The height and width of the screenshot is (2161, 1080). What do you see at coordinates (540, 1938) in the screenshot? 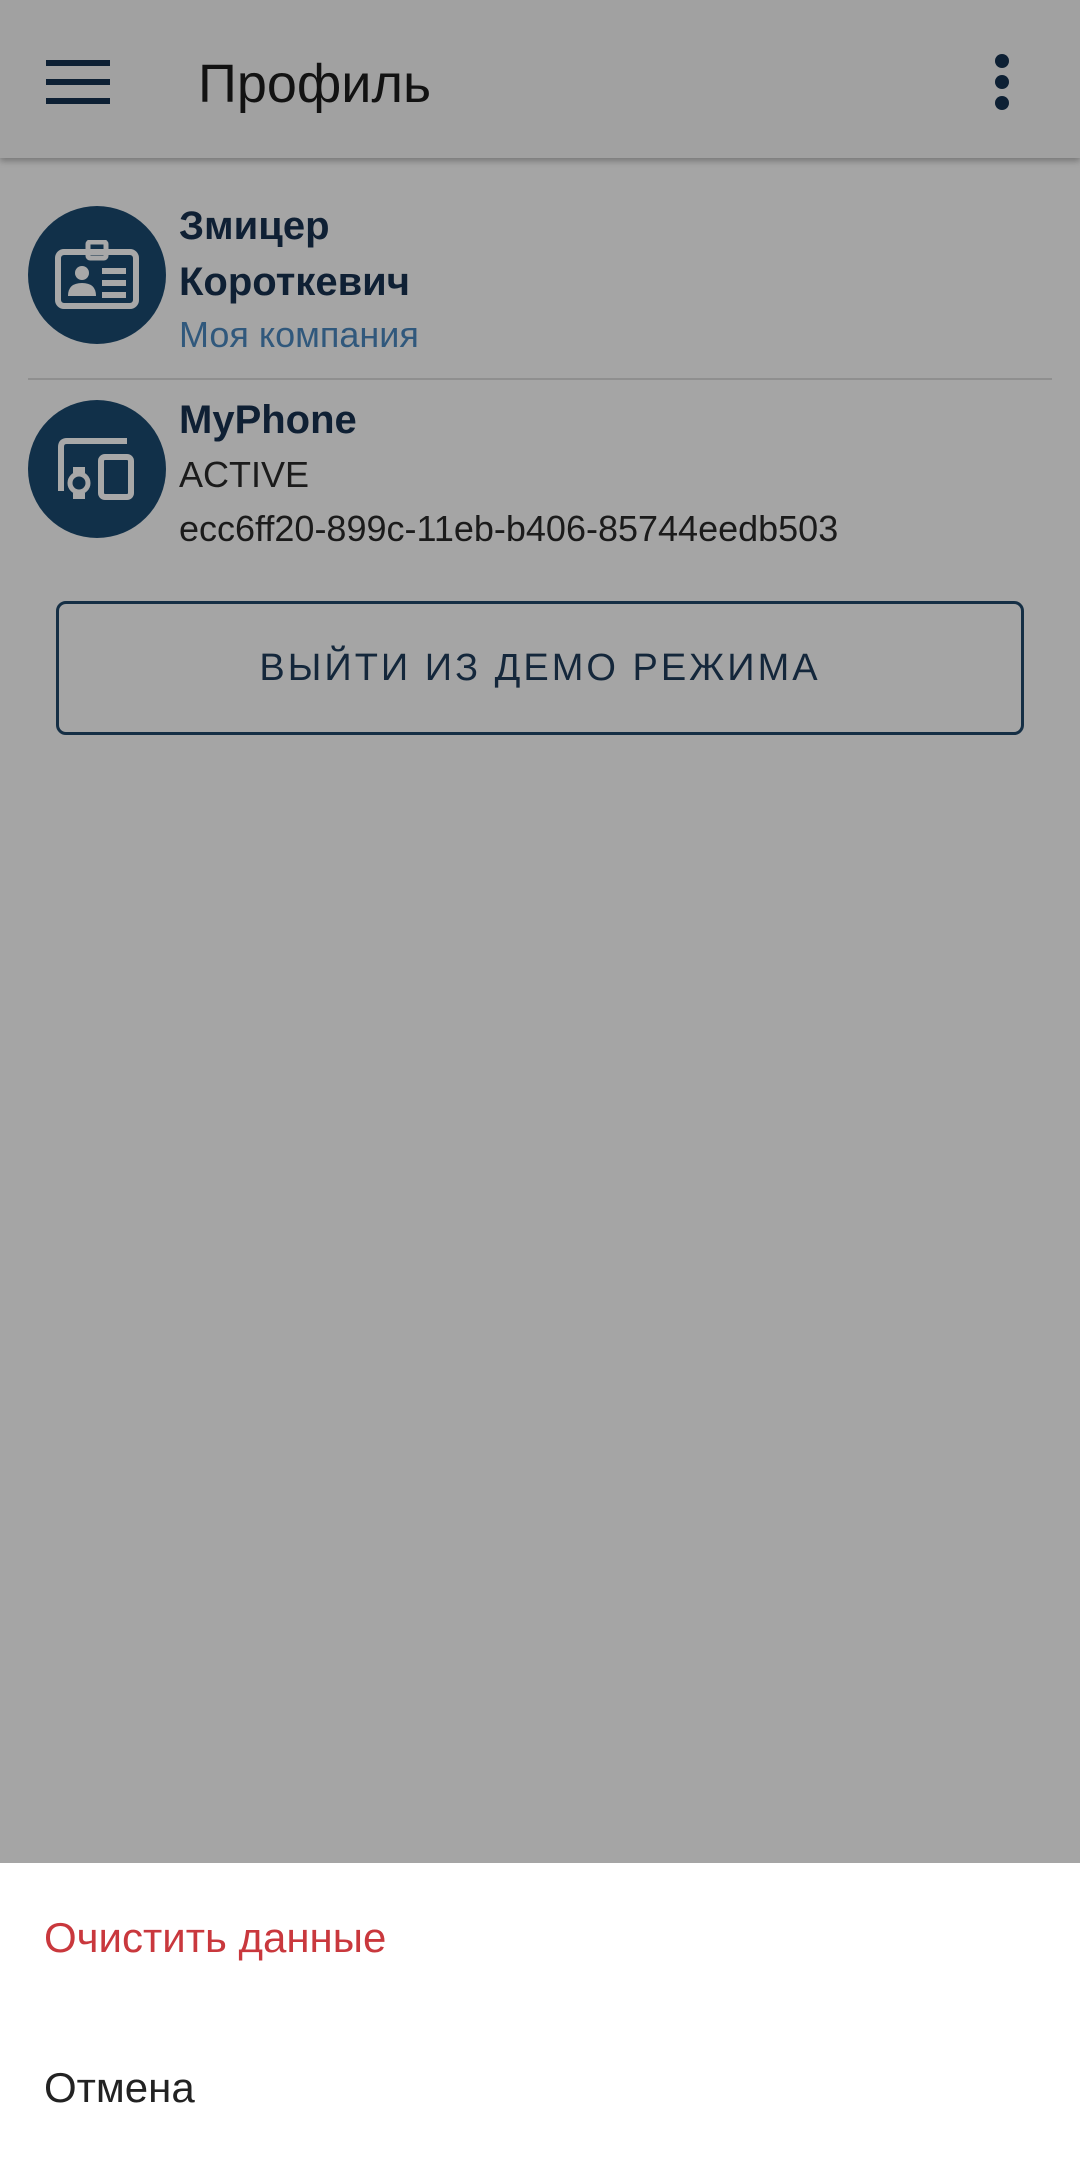
I see `clear-data-button: Очистить данные` at bounding box center [540, 1938].